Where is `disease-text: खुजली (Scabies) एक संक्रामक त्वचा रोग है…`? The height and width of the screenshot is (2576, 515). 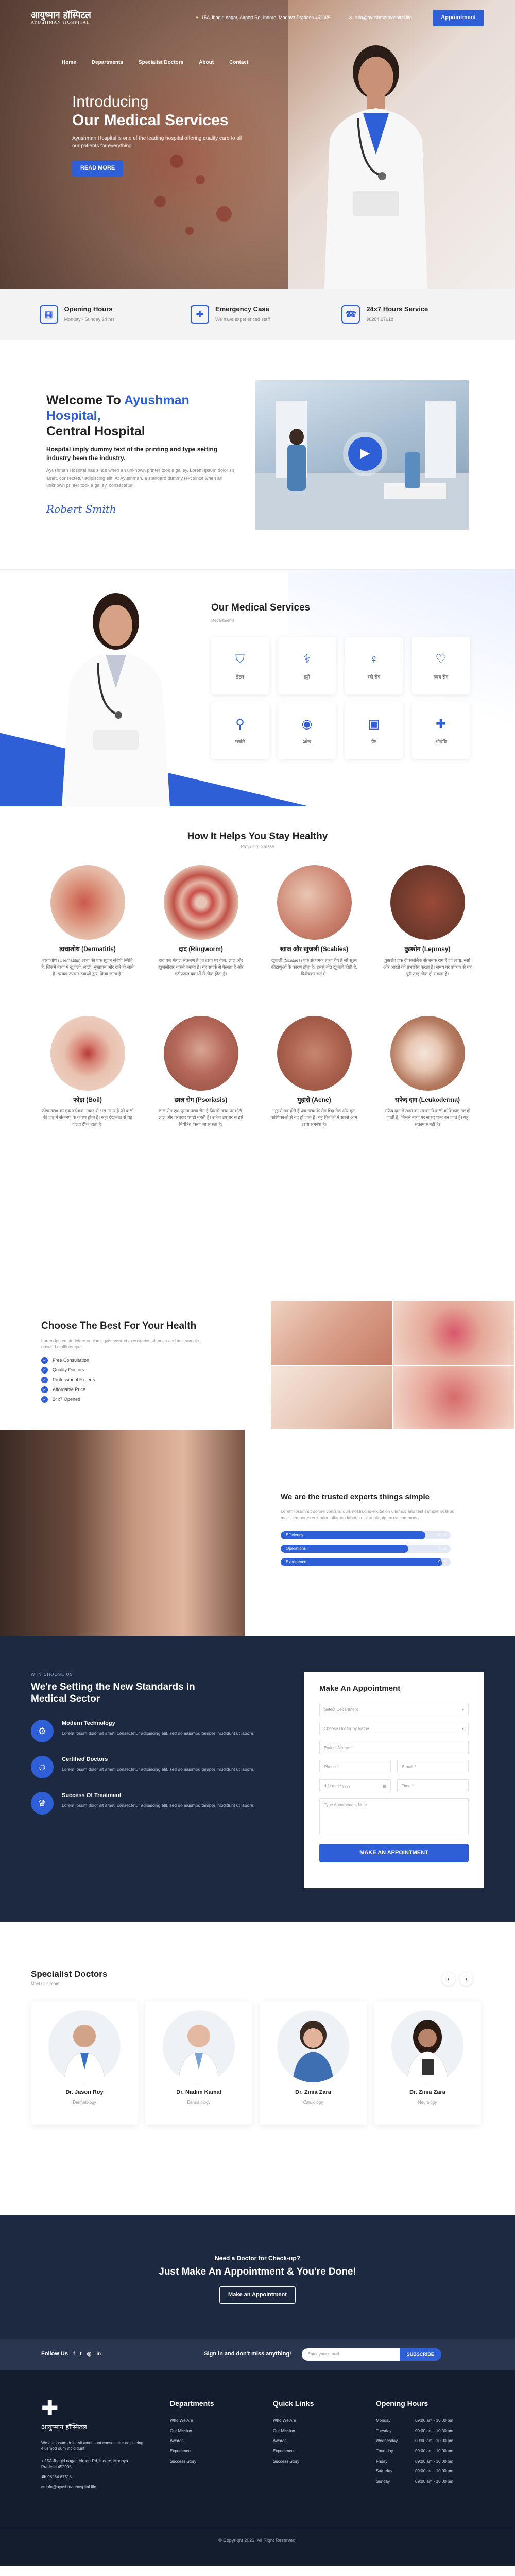 disease-text: खुजली (Scabies) एक संक्रामक त्वचा रोग है… is located at coordinates (314, 966).